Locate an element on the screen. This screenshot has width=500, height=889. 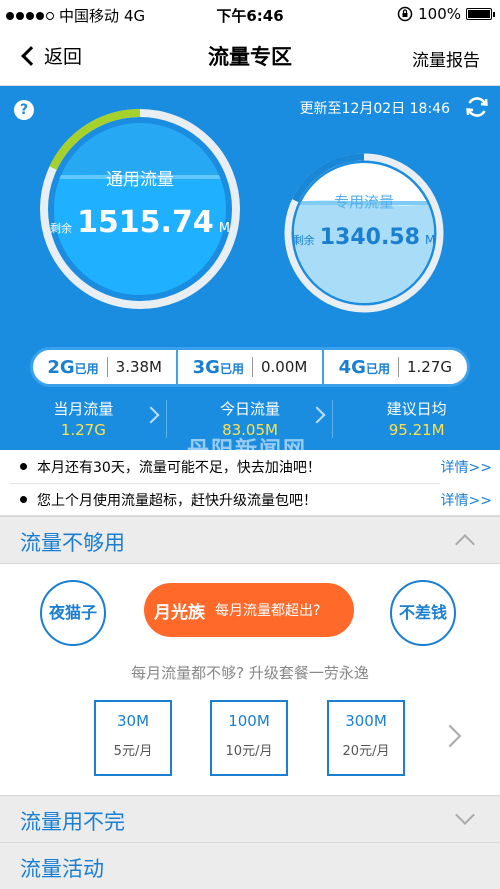
gen-2g: 2G已用 3.38M is located at coordinates (106, 367).